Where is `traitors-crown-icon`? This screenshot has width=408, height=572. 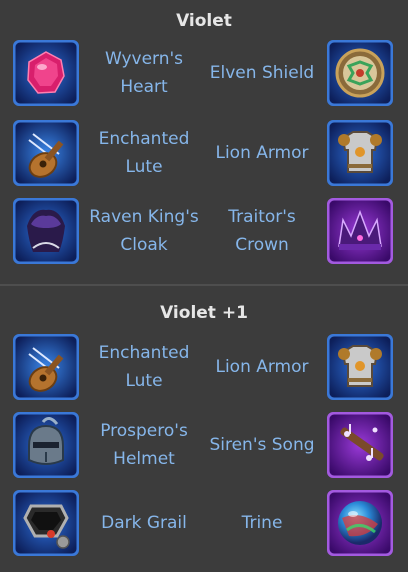
traitors-crown-icon is located at coordinates (360, 231).